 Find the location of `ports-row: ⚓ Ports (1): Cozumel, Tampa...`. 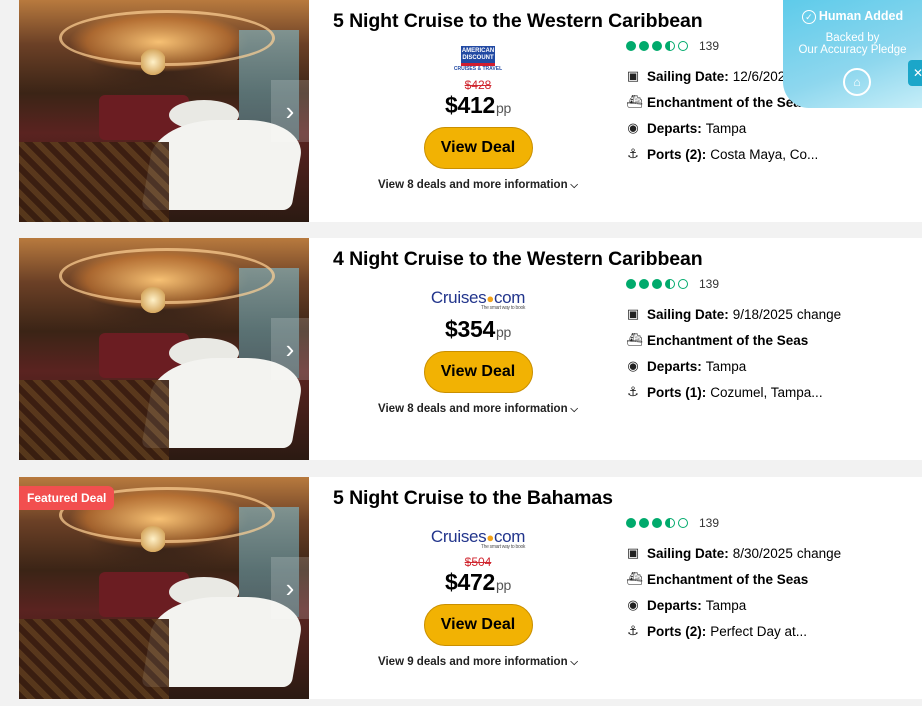

ports-row: ⚓ Ports (1): Cozumel, Tampa... is located at coordinates (725, 392).